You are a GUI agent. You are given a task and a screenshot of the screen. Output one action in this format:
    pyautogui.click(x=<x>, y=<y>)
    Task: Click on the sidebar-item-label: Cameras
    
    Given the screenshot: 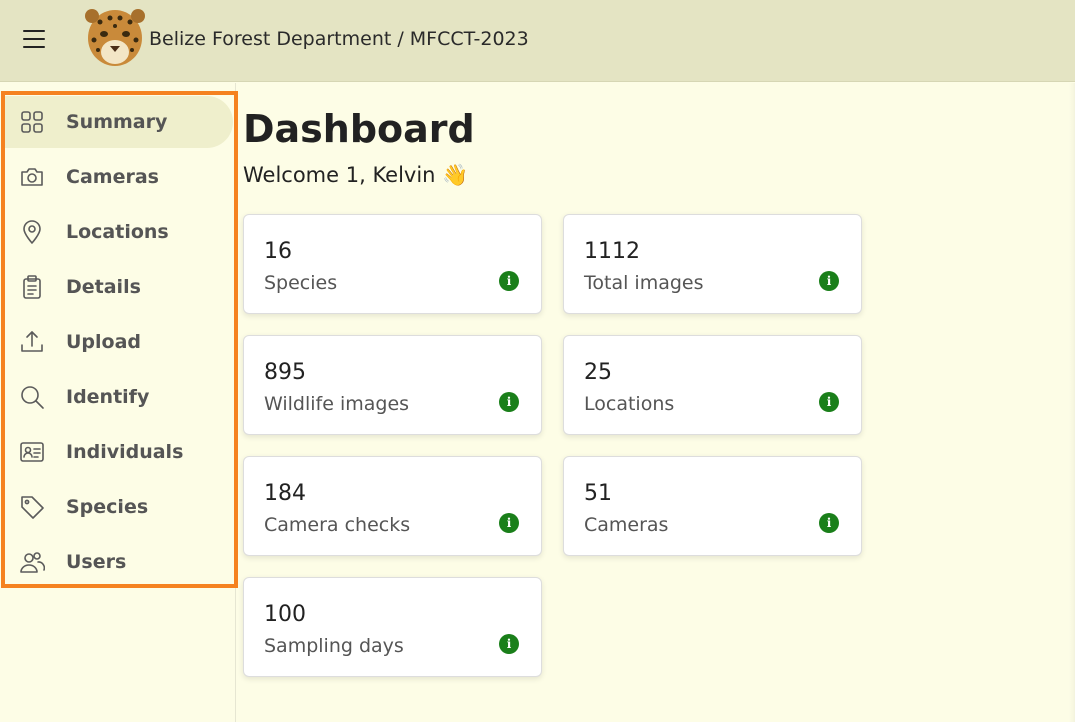 What is the action you would take?
    pyautogui.click(x=112, y=177)
    